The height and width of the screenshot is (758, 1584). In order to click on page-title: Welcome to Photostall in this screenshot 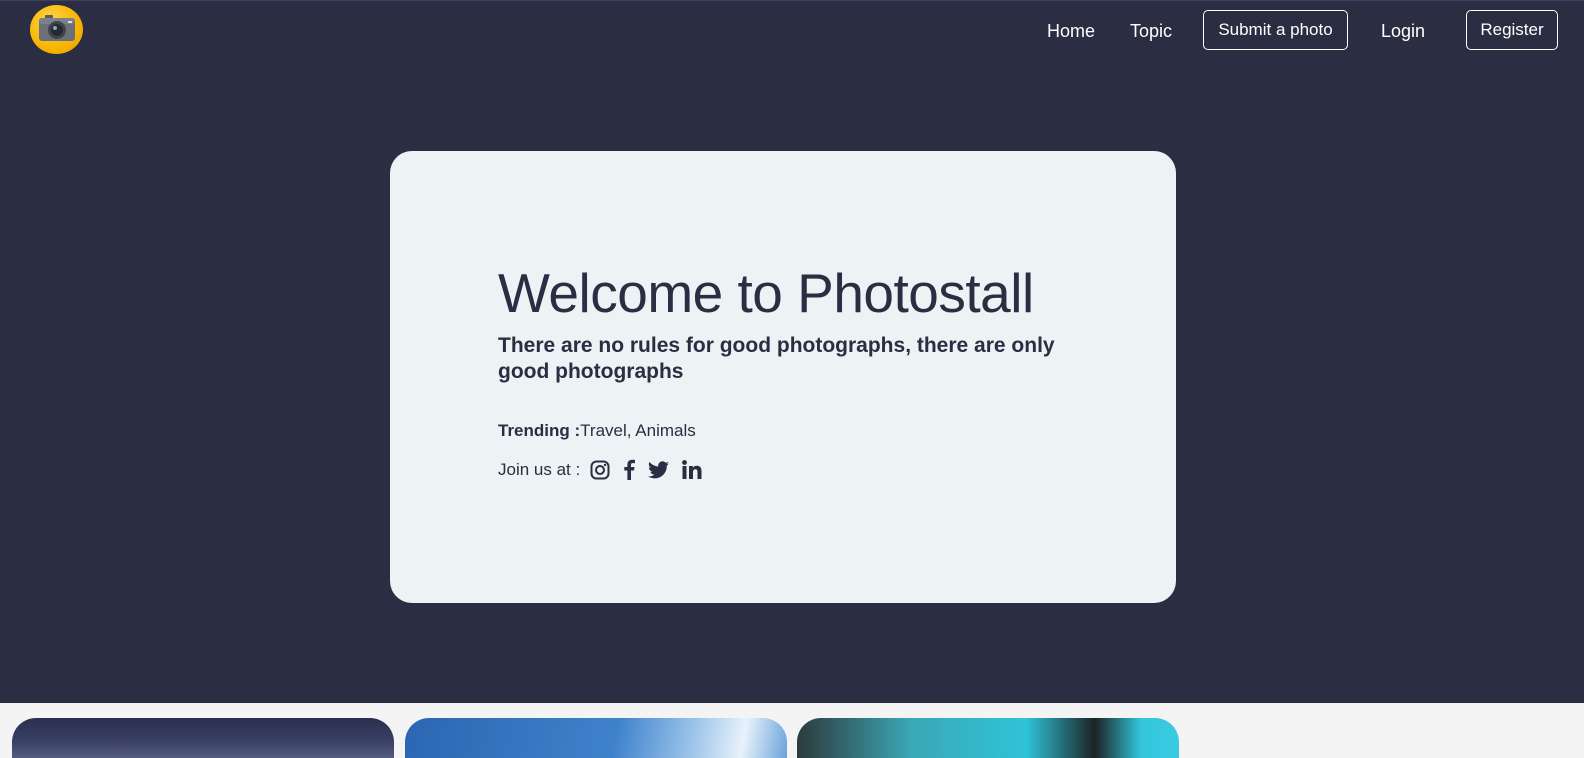, I will do `click(766, 293)`.